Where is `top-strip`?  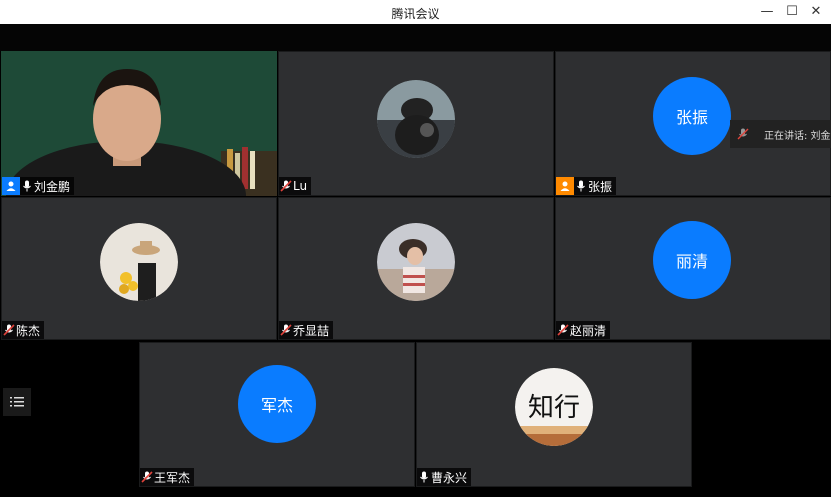 top-strip is located at coordinates (415, 37).